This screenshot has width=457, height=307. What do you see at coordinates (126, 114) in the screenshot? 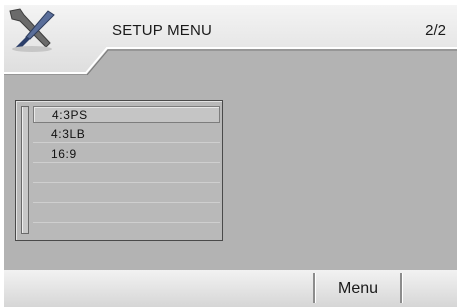
I see `list-item-4-3ps: 4:3PS` at bounding box center [126, 114].